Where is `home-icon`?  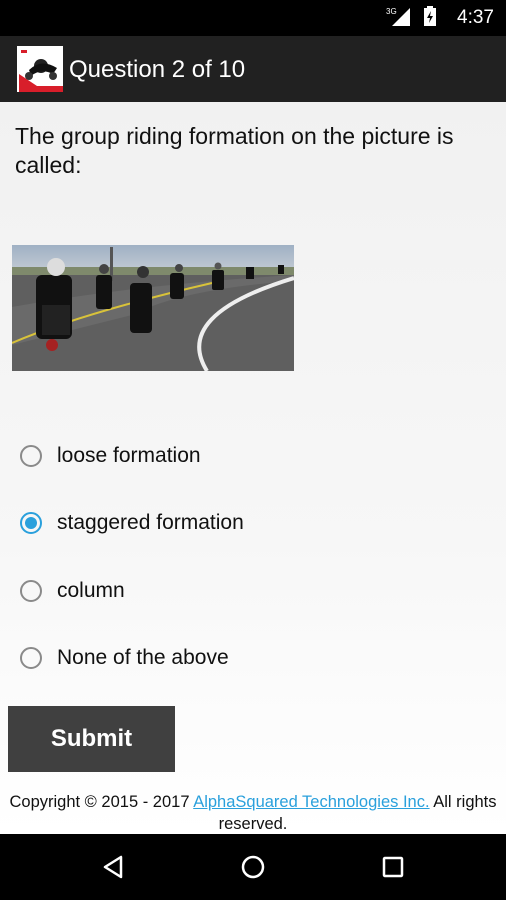 home-icon is located at coordinates (253, 867).